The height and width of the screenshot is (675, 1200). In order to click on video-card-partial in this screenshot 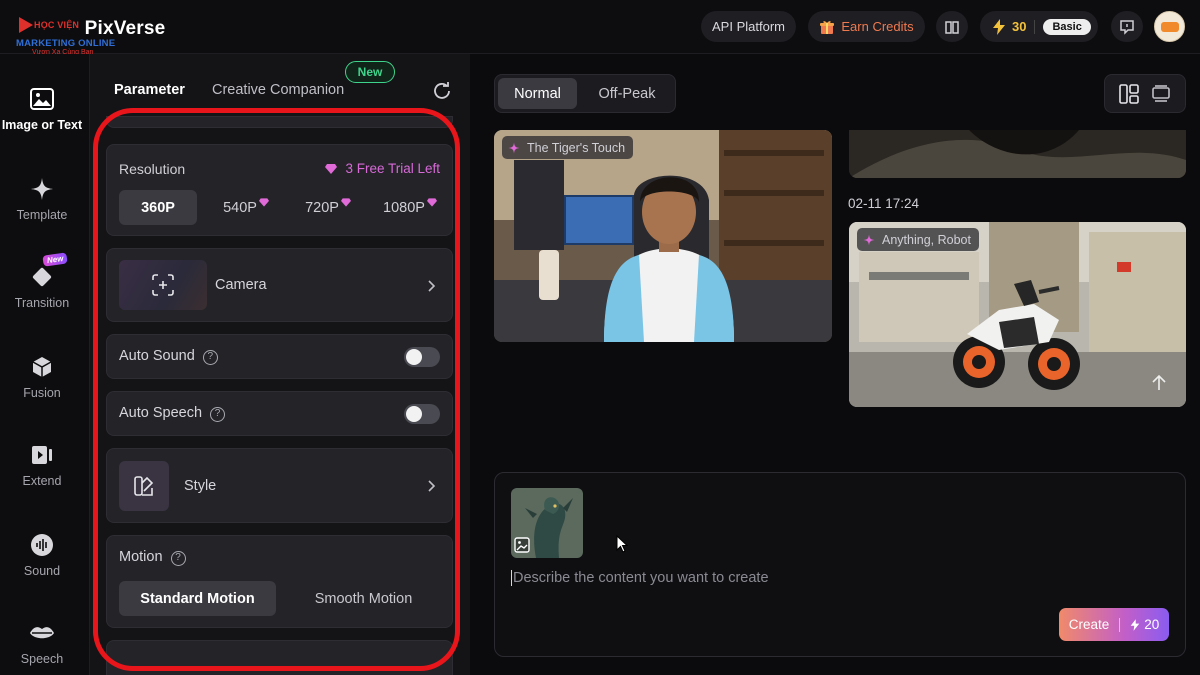, I will do `click(1017, 154)`.